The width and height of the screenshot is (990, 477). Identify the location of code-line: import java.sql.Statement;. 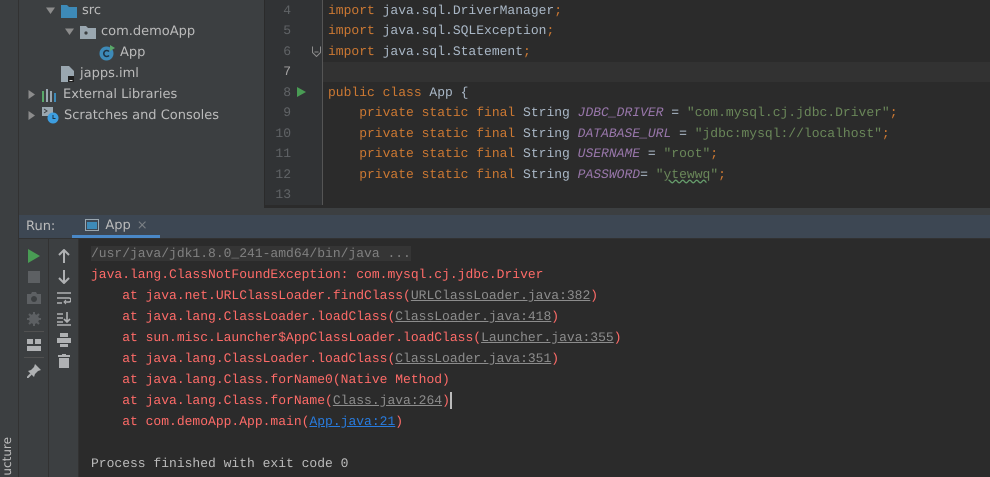
(429, 51).